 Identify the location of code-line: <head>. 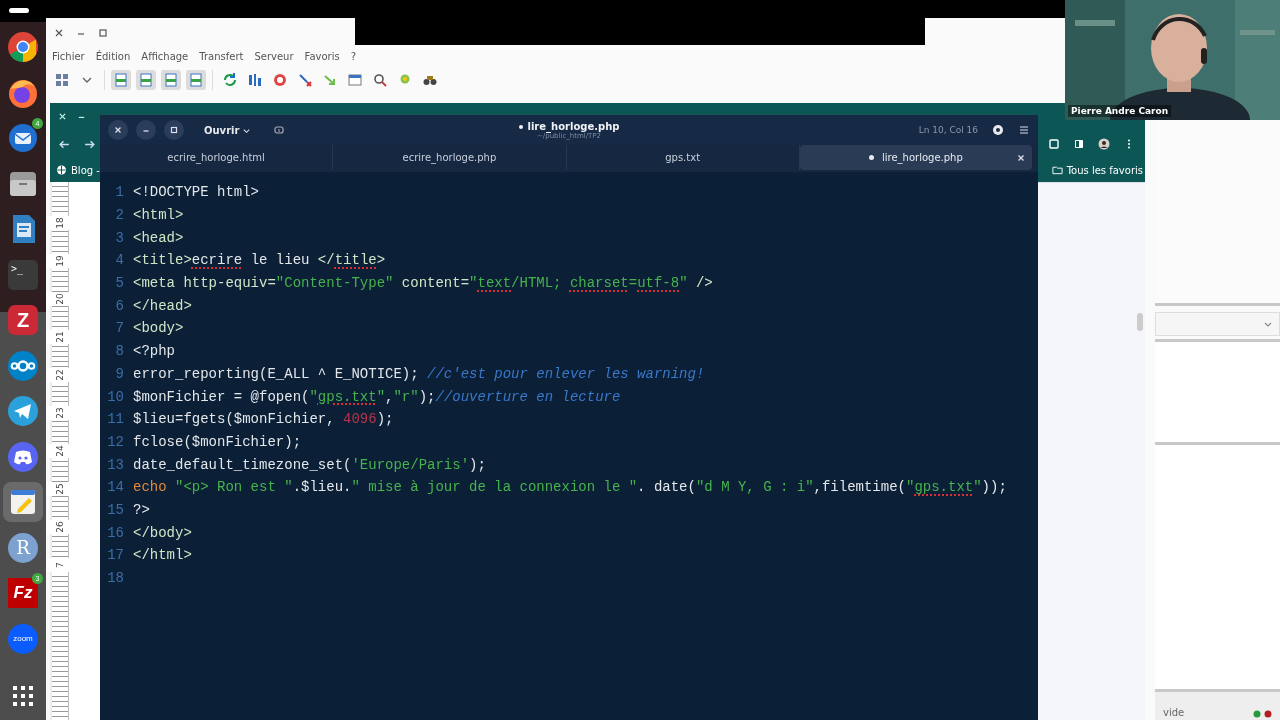
(158, 237).